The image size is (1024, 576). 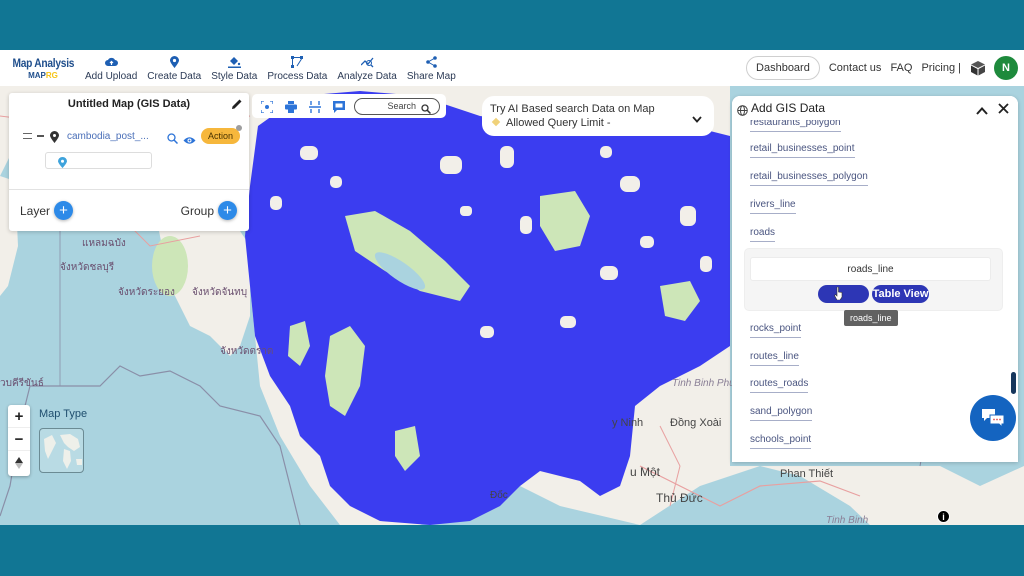 I want to click on process-nodes-icon, so click(x=297, y=62).